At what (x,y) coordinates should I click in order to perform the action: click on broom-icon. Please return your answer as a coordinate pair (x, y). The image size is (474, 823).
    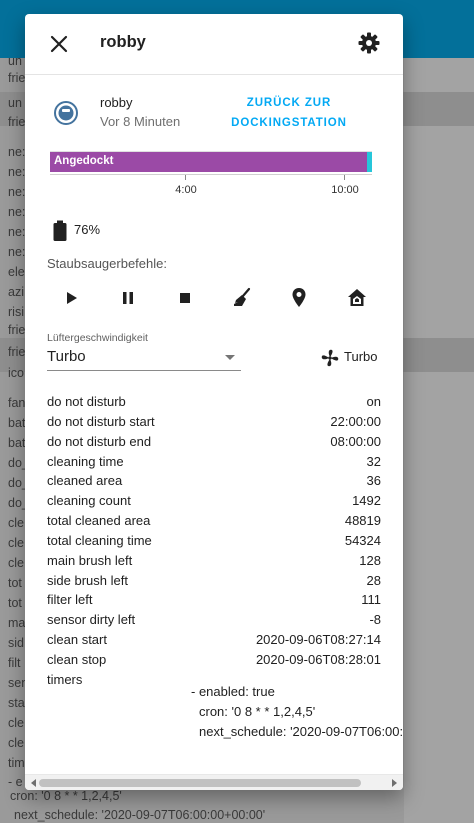
    Looking at the image, I should click on (242, 296).